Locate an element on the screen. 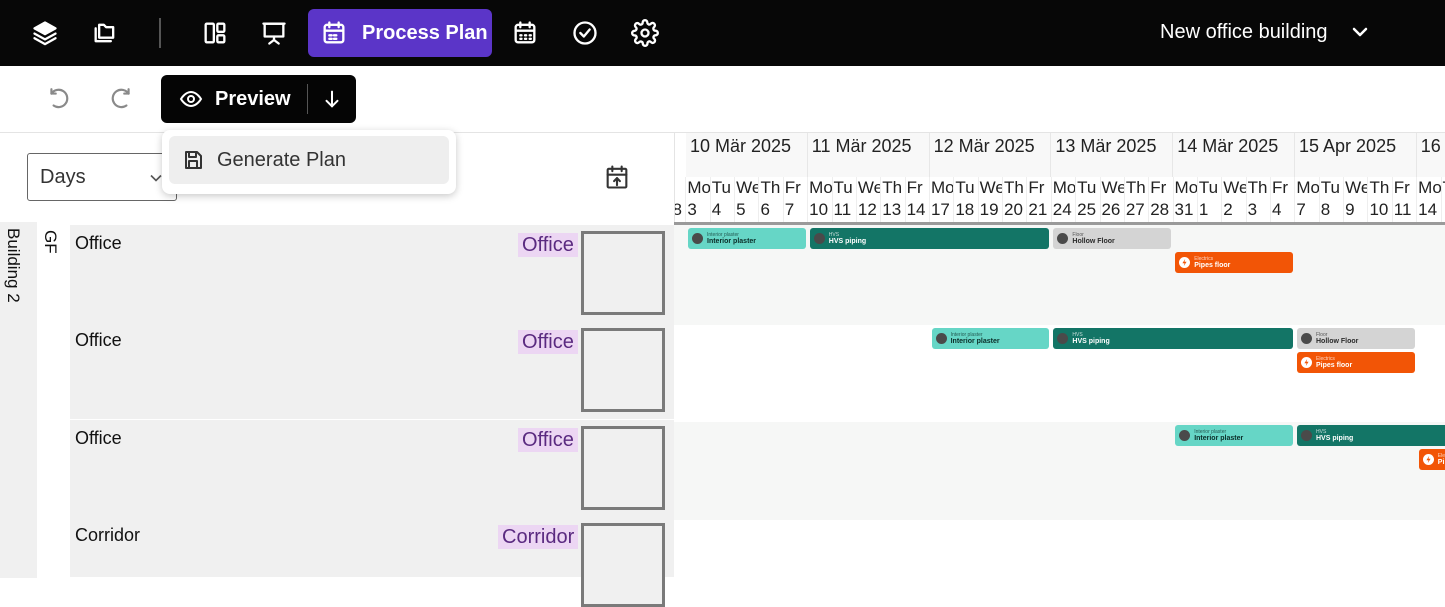 The width and height of the screenshot is (1445, 607). preview-label: Preview is located at coordinates (253, 98).